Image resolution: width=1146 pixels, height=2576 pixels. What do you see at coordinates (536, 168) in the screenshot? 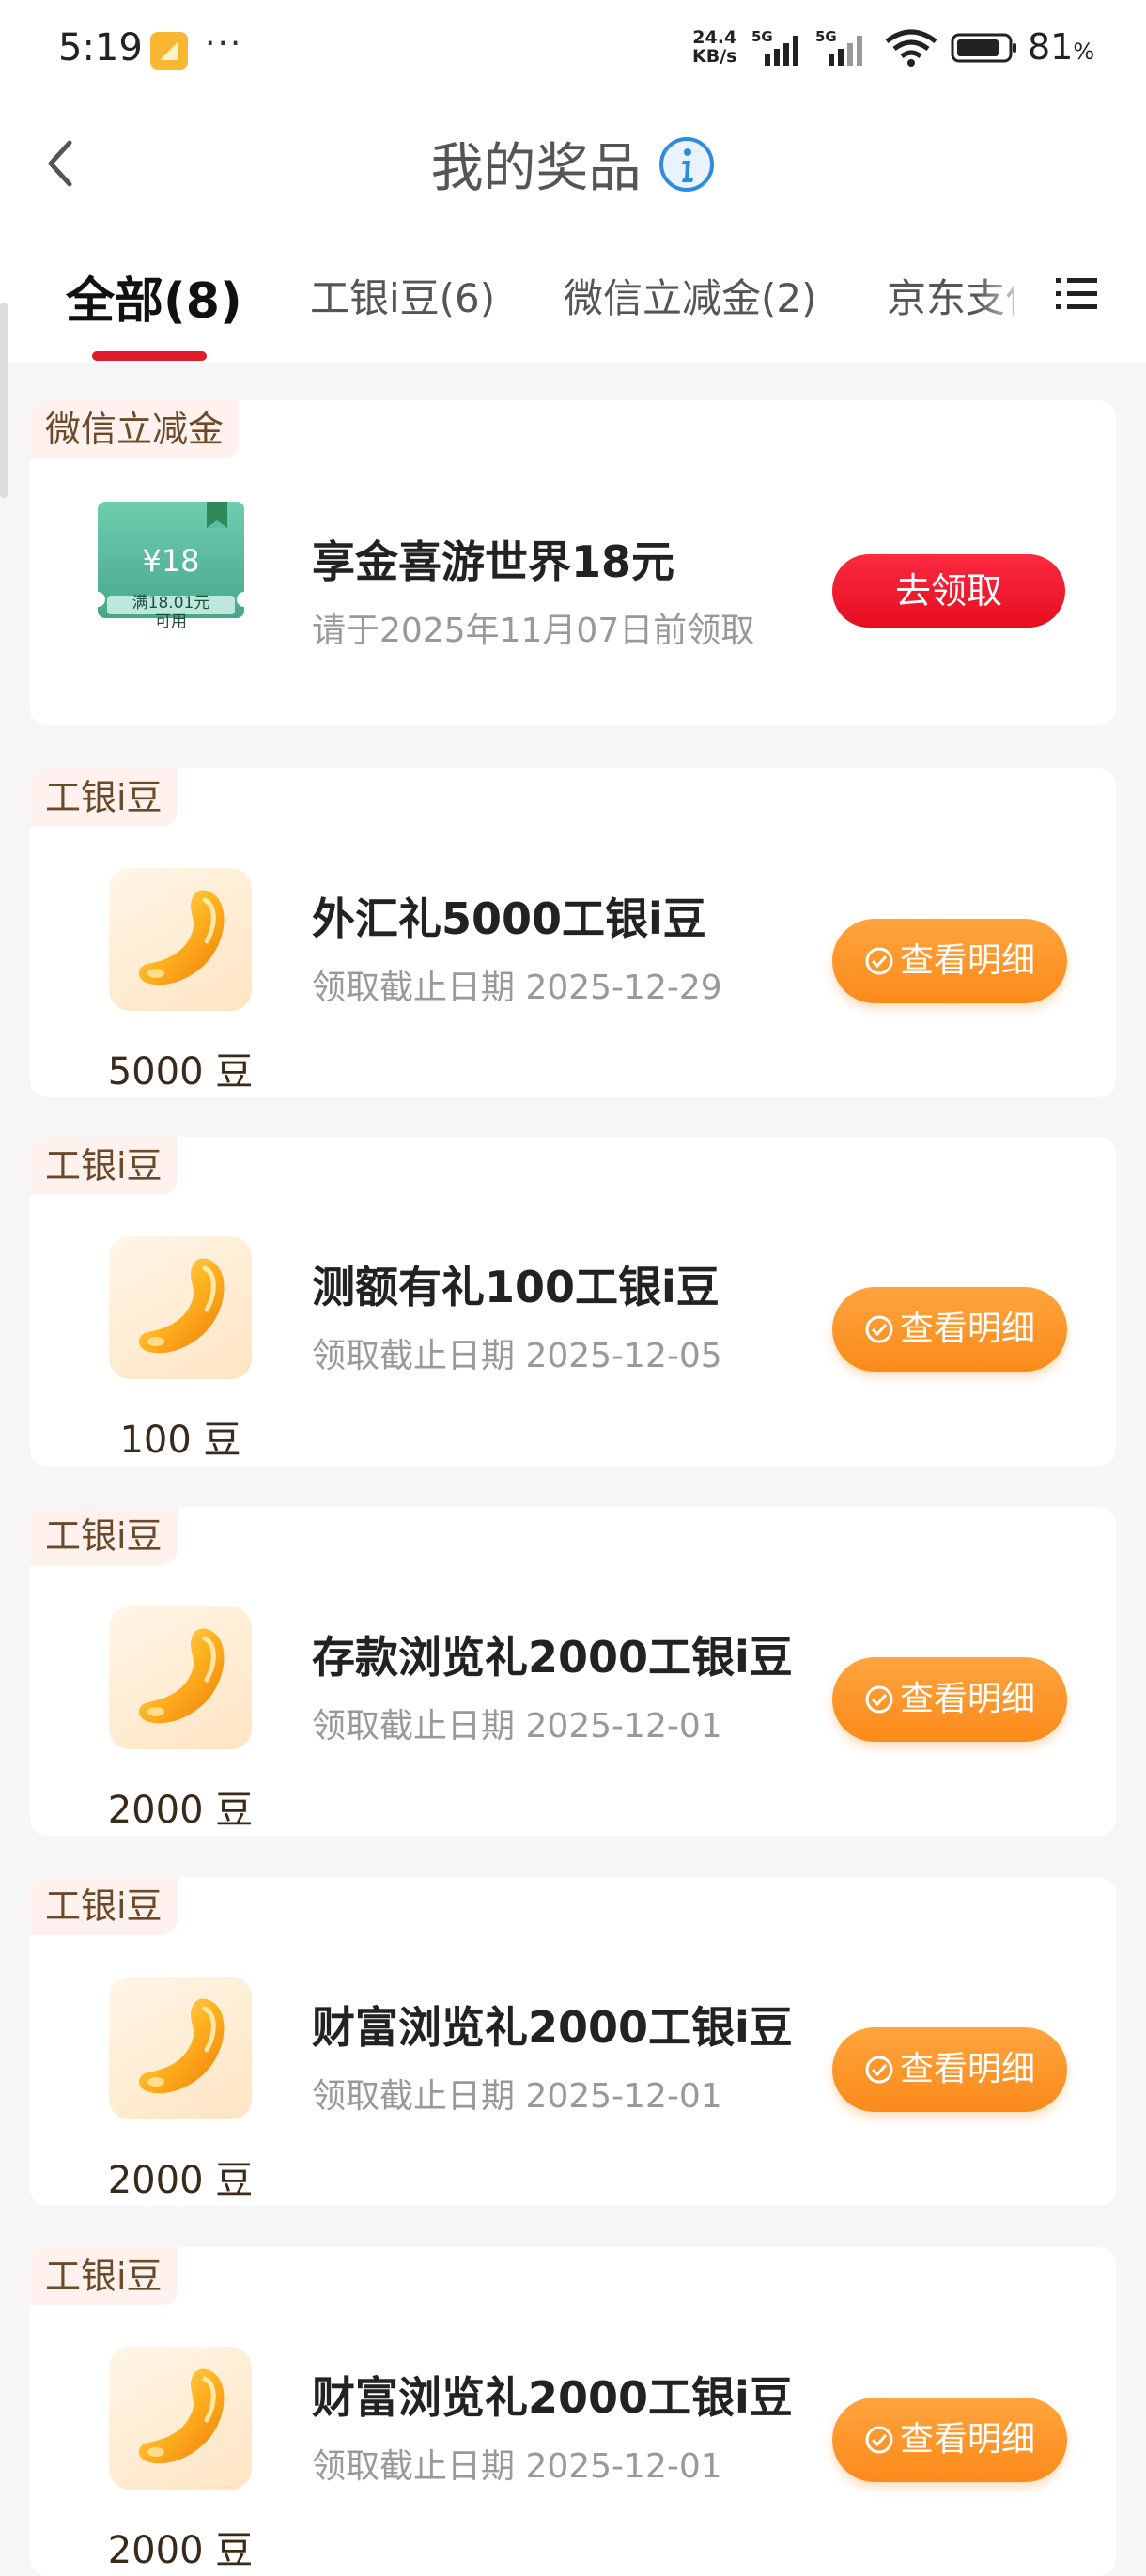
I see `page-title: 我的奖品` at bounding box center [536, 168].